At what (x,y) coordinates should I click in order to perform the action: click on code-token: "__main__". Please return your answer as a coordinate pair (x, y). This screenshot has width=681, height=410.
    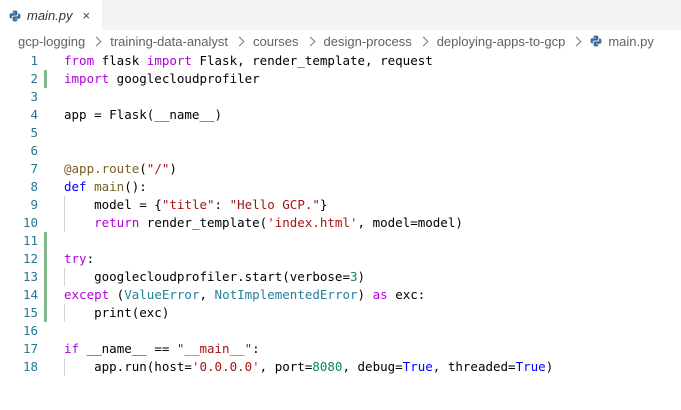
    Looking at the image, I should click on (214, 348).